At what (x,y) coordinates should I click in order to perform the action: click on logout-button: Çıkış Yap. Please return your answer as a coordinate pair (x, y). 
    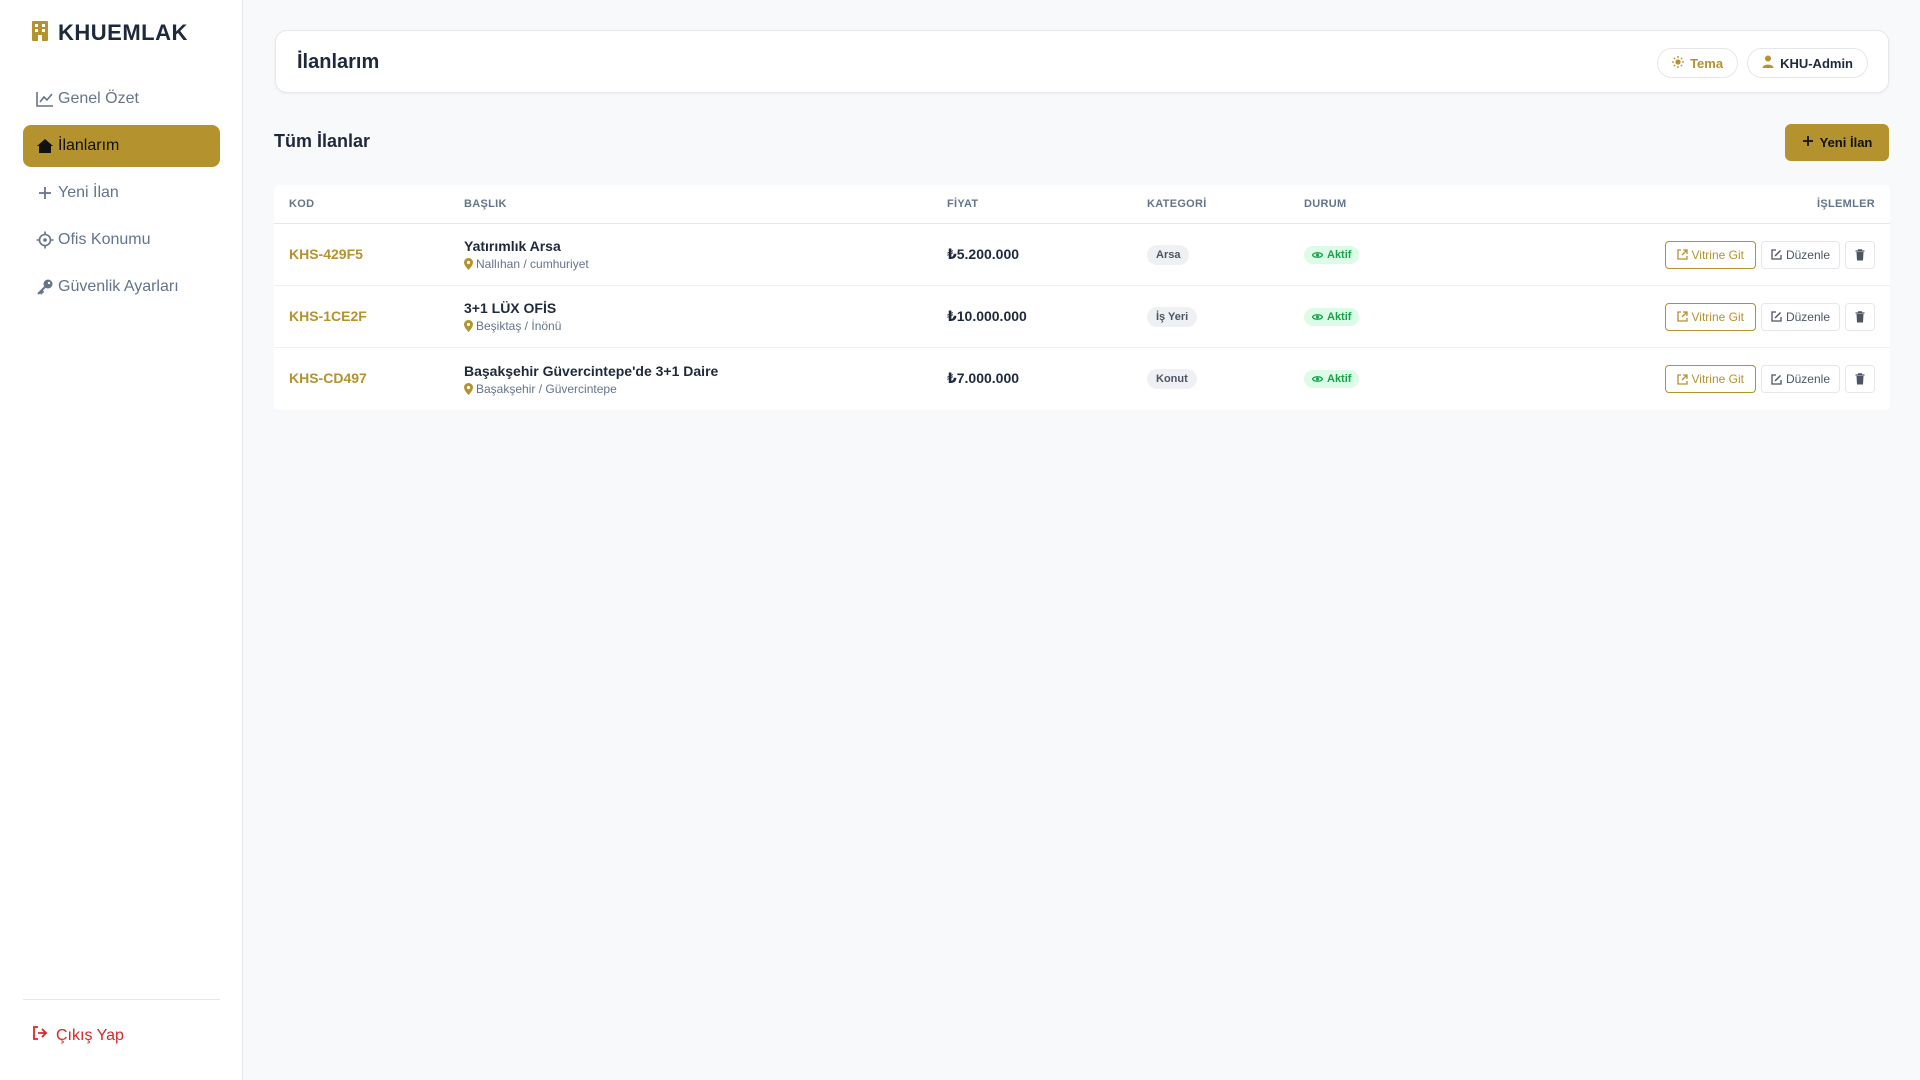
    Looking at the image, I should click on (78, 1035).